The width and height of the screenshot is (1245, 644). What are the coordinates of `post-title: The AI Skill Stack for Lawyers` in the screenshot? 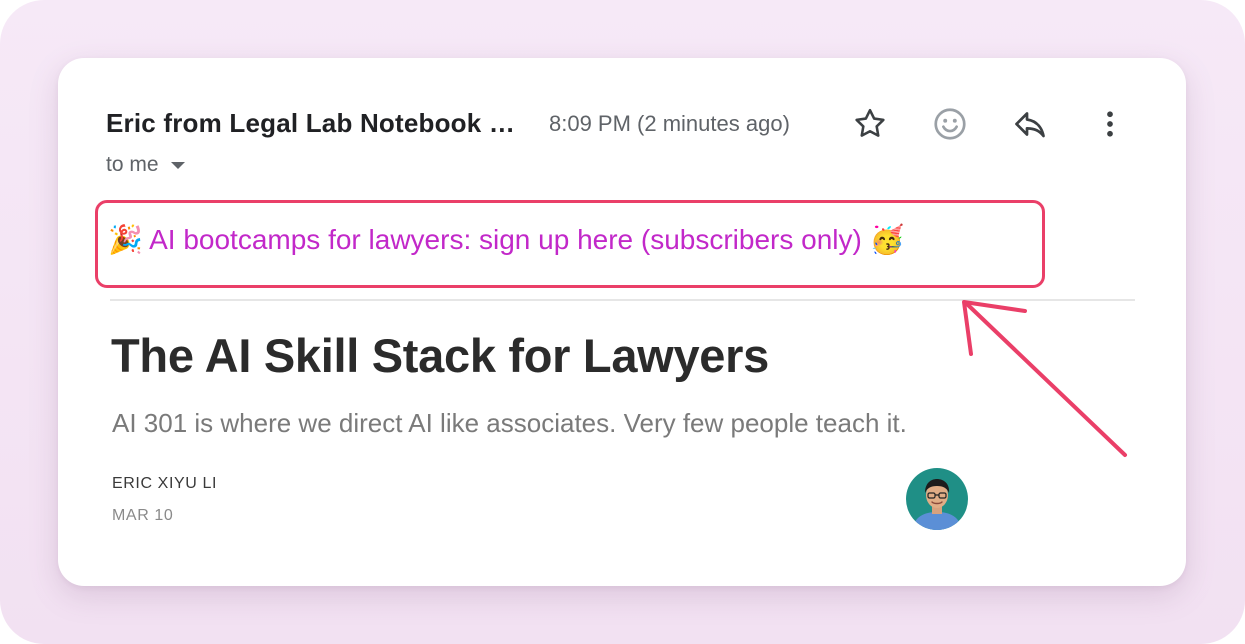 It's located at (440, 355).